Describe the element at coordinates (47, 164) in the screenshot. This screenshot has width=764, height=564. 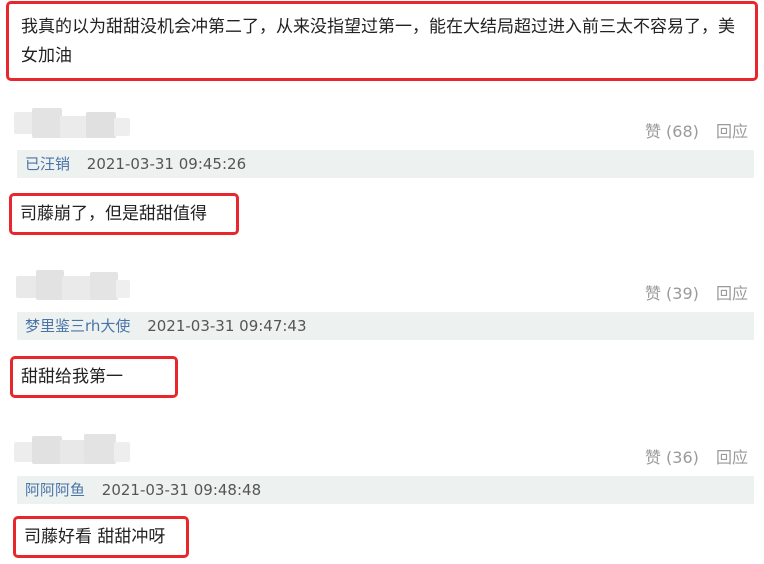
I see `author-link: 已汪销` at that location.